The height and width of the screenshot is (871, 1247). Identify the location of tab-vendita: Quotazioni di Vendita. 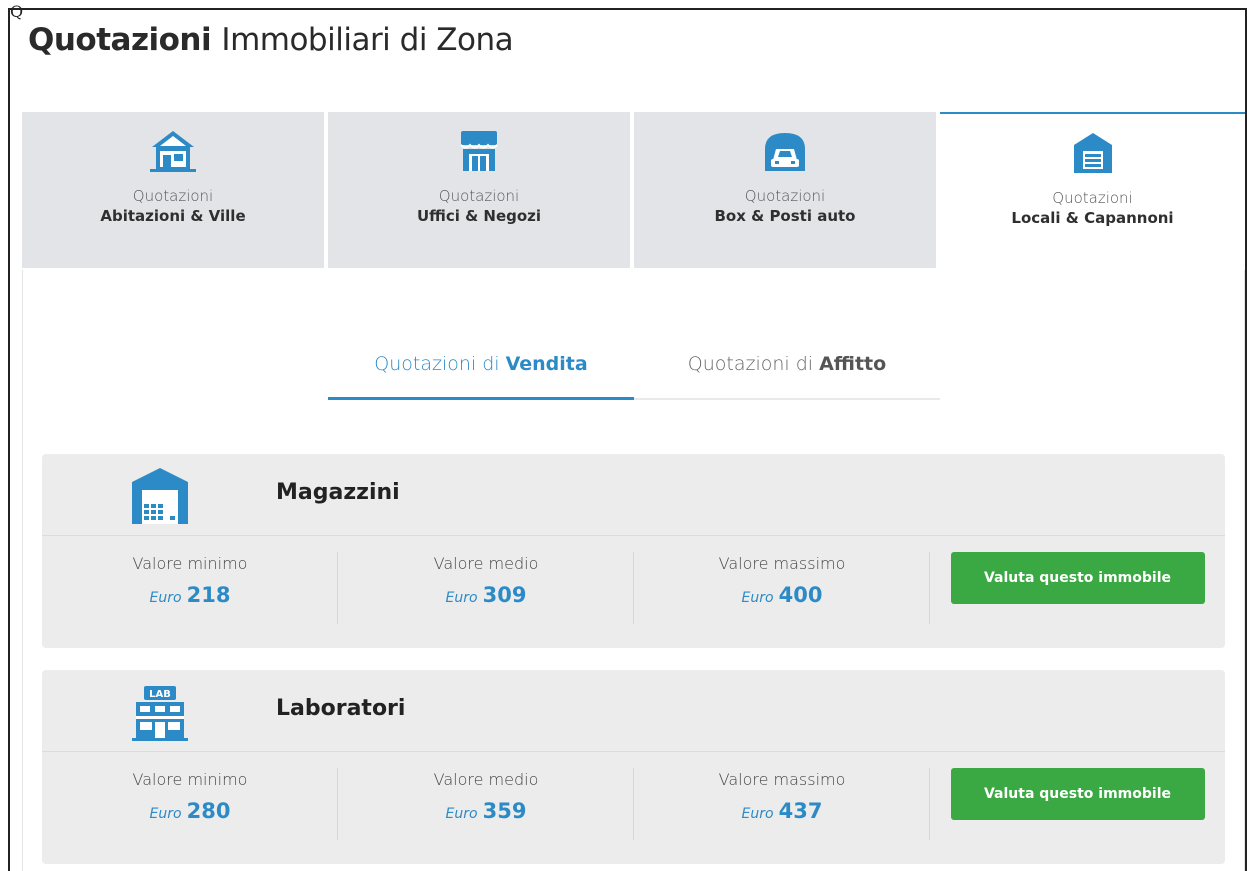
(481, 365).